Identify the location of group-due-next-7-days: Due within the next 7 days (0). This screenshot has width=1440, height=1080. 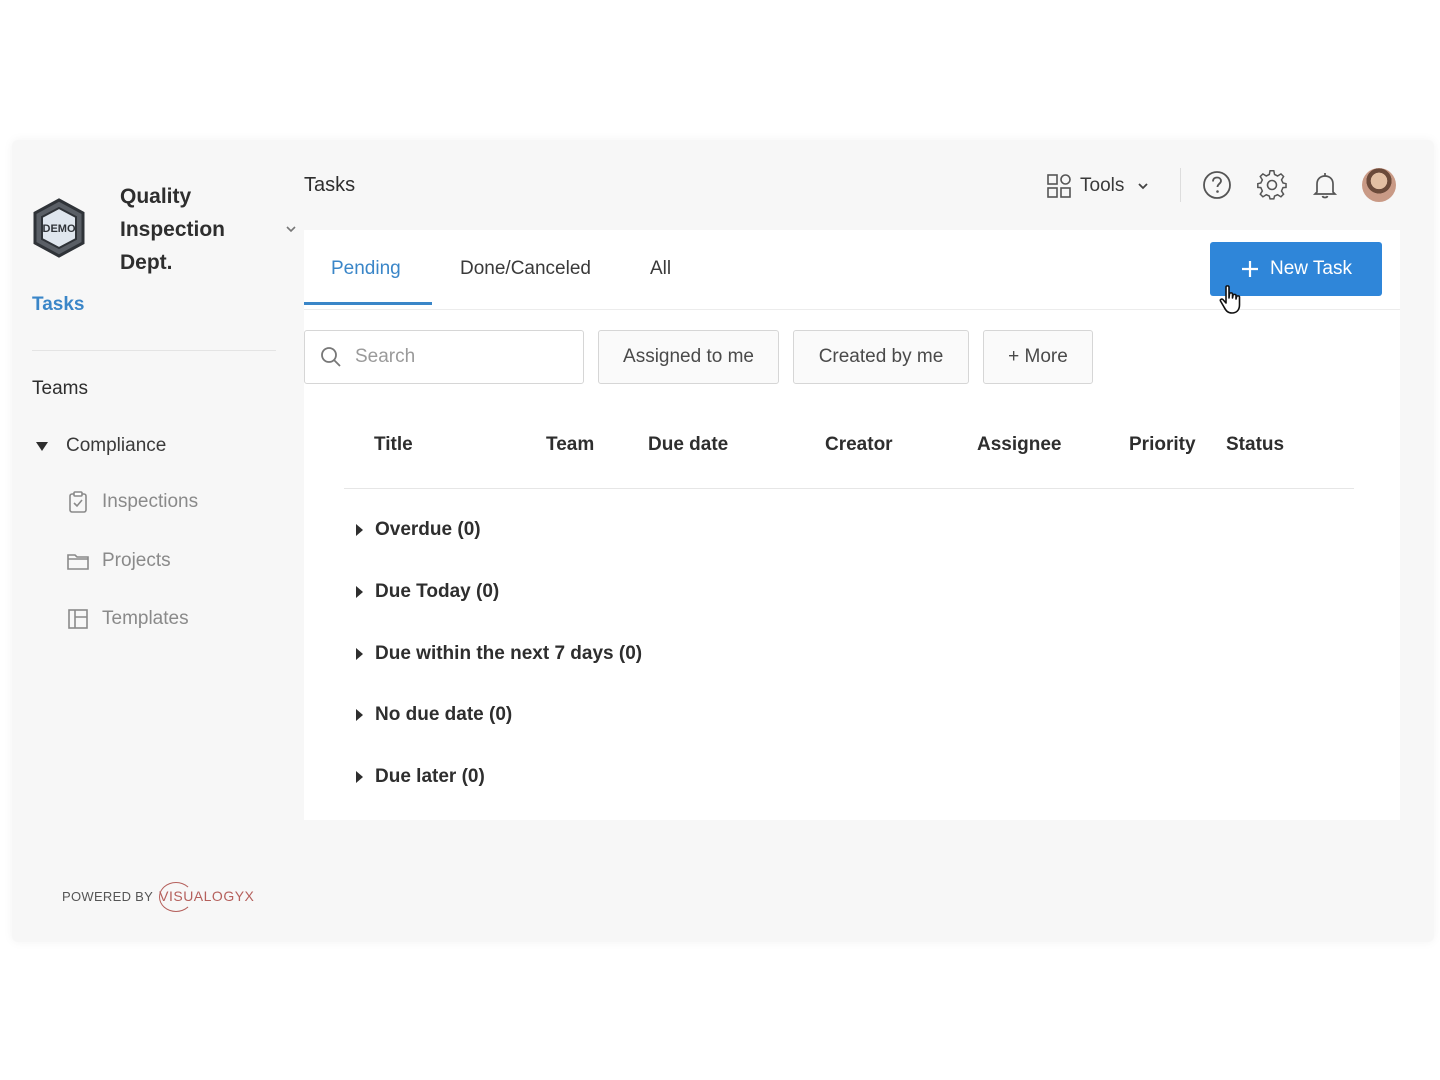
(499, 654).